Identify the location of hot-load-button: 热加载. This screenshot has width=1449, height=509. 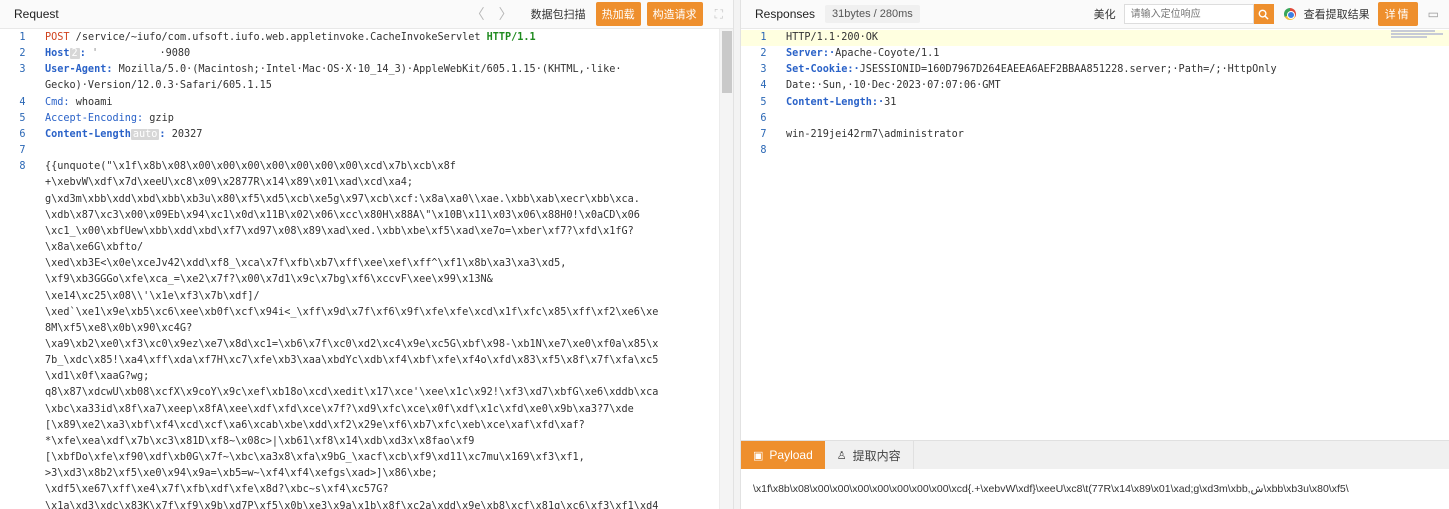
(618, 14).